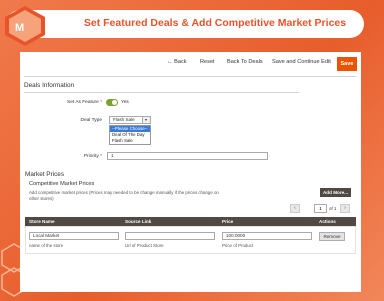 The image size is (384, 301). I want to click on pager-of-text: of 1, so click(333, 208).